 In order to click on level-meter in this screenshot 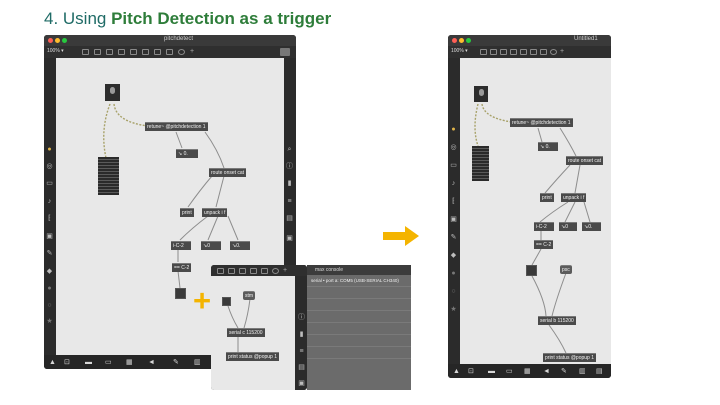, I will do `click(480, 163)`.